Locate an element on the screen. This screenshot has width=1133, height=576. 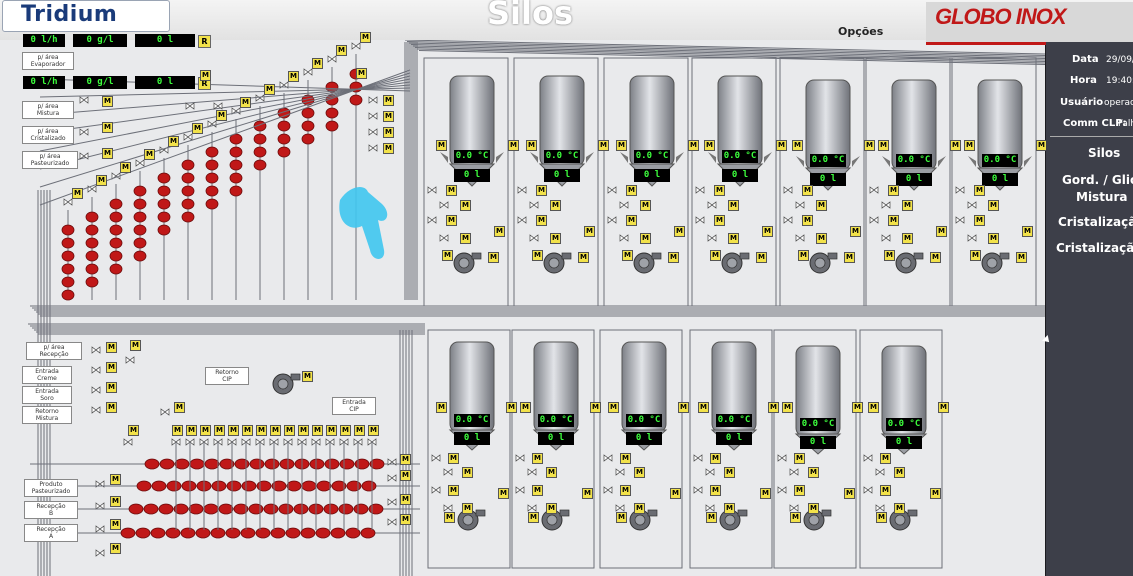
menu-crystallization-2: Cristalizaçã is located at coordinates (1094, 248).